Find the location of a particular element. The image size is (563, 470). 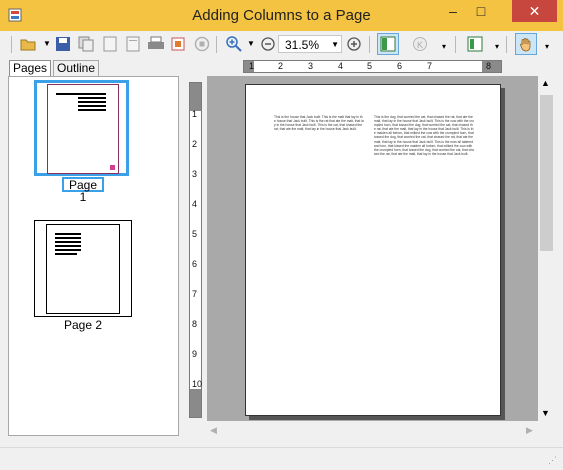

thumbnail-page-2-label: Page 2 is located at coordinates (83, 325).